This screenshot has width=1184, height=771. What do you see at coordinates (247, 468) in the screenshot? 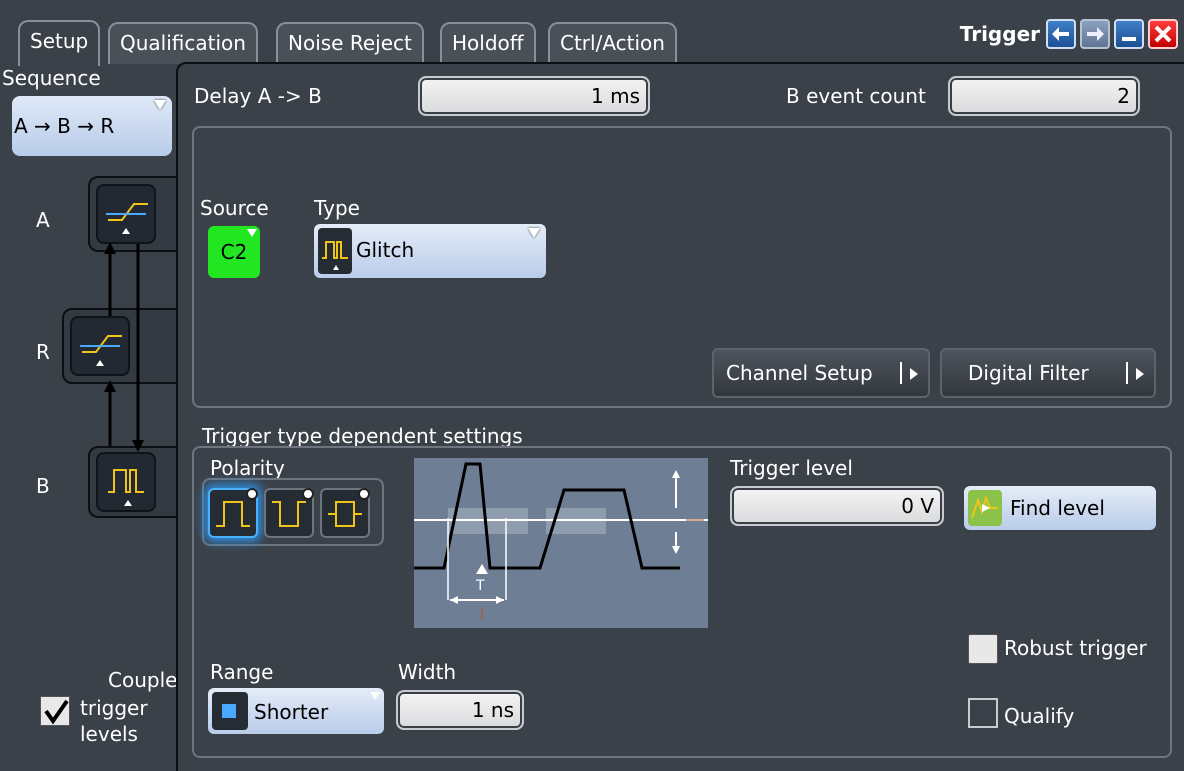
I see `polarity-label: Polarity` at bounding box center [247, 468].